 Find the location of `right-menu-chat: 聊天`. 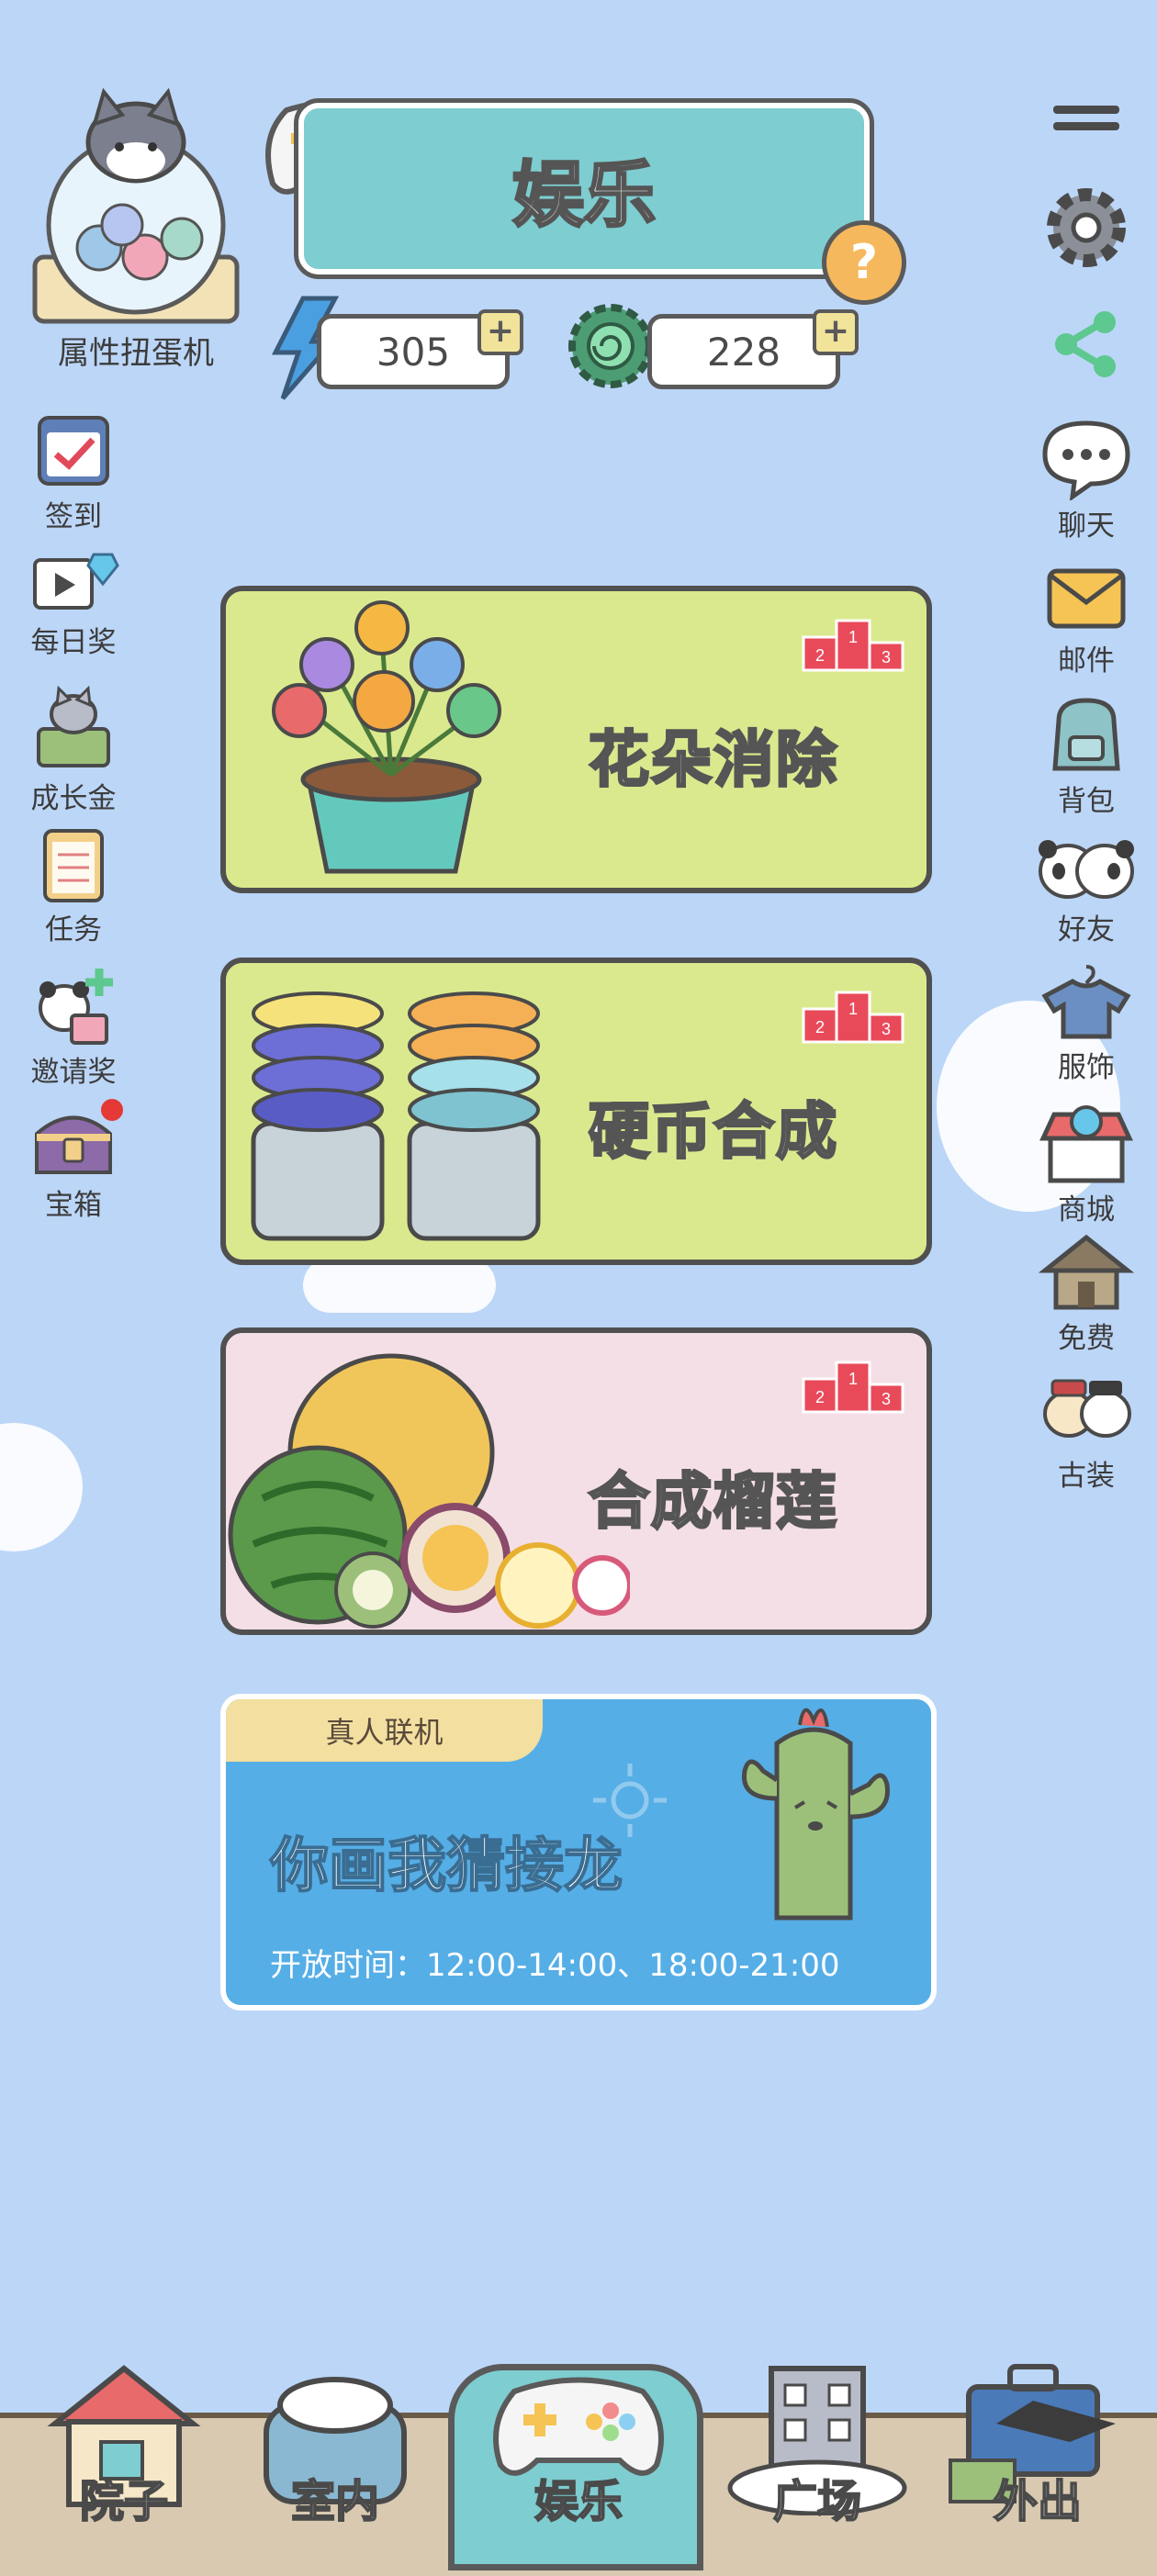

right-menu-chat: 聊天 is located at coordinates (1086, 480).